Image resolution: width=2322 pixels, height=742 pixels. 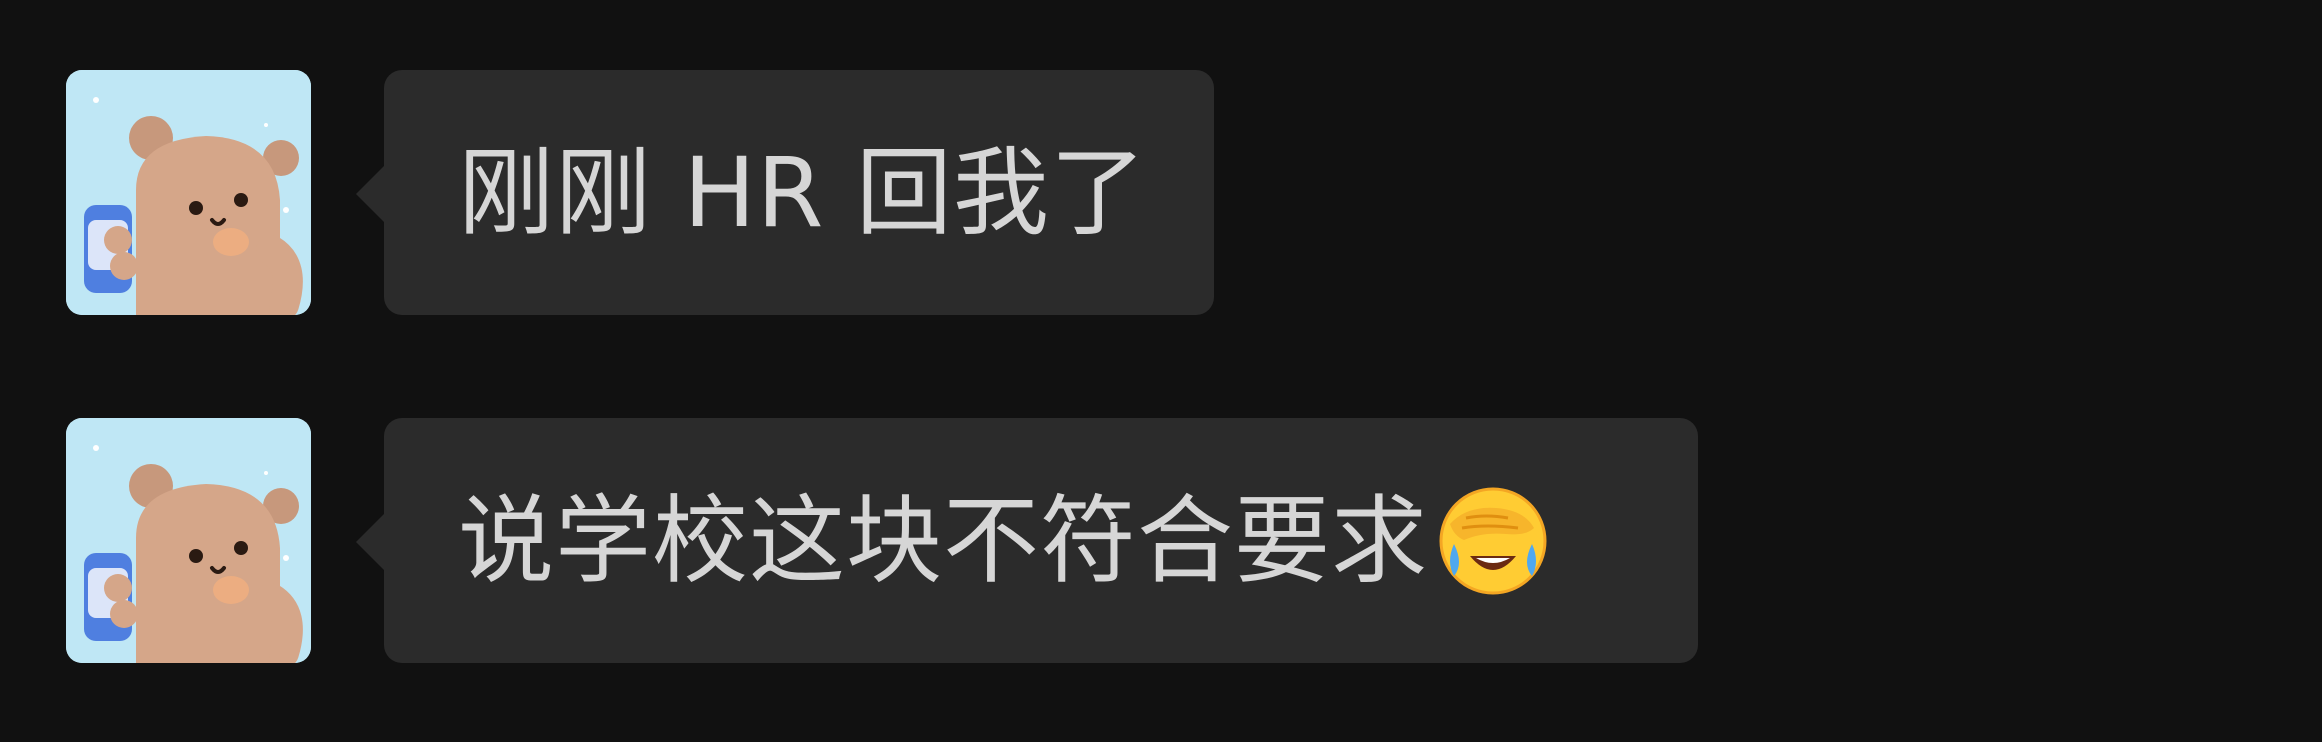 What do you see at coordinates (1493, 541) in the screenshot?
I see `face-palm-crying-emoji-icon` at bounding box center [1493, 541].